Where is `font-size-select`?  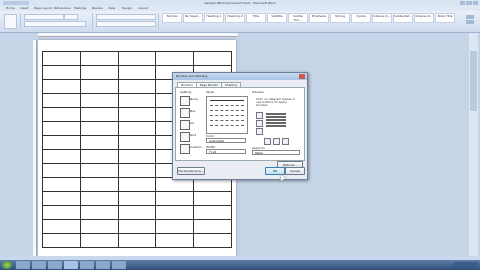 font-size-select is located at coordinates (71, 17).